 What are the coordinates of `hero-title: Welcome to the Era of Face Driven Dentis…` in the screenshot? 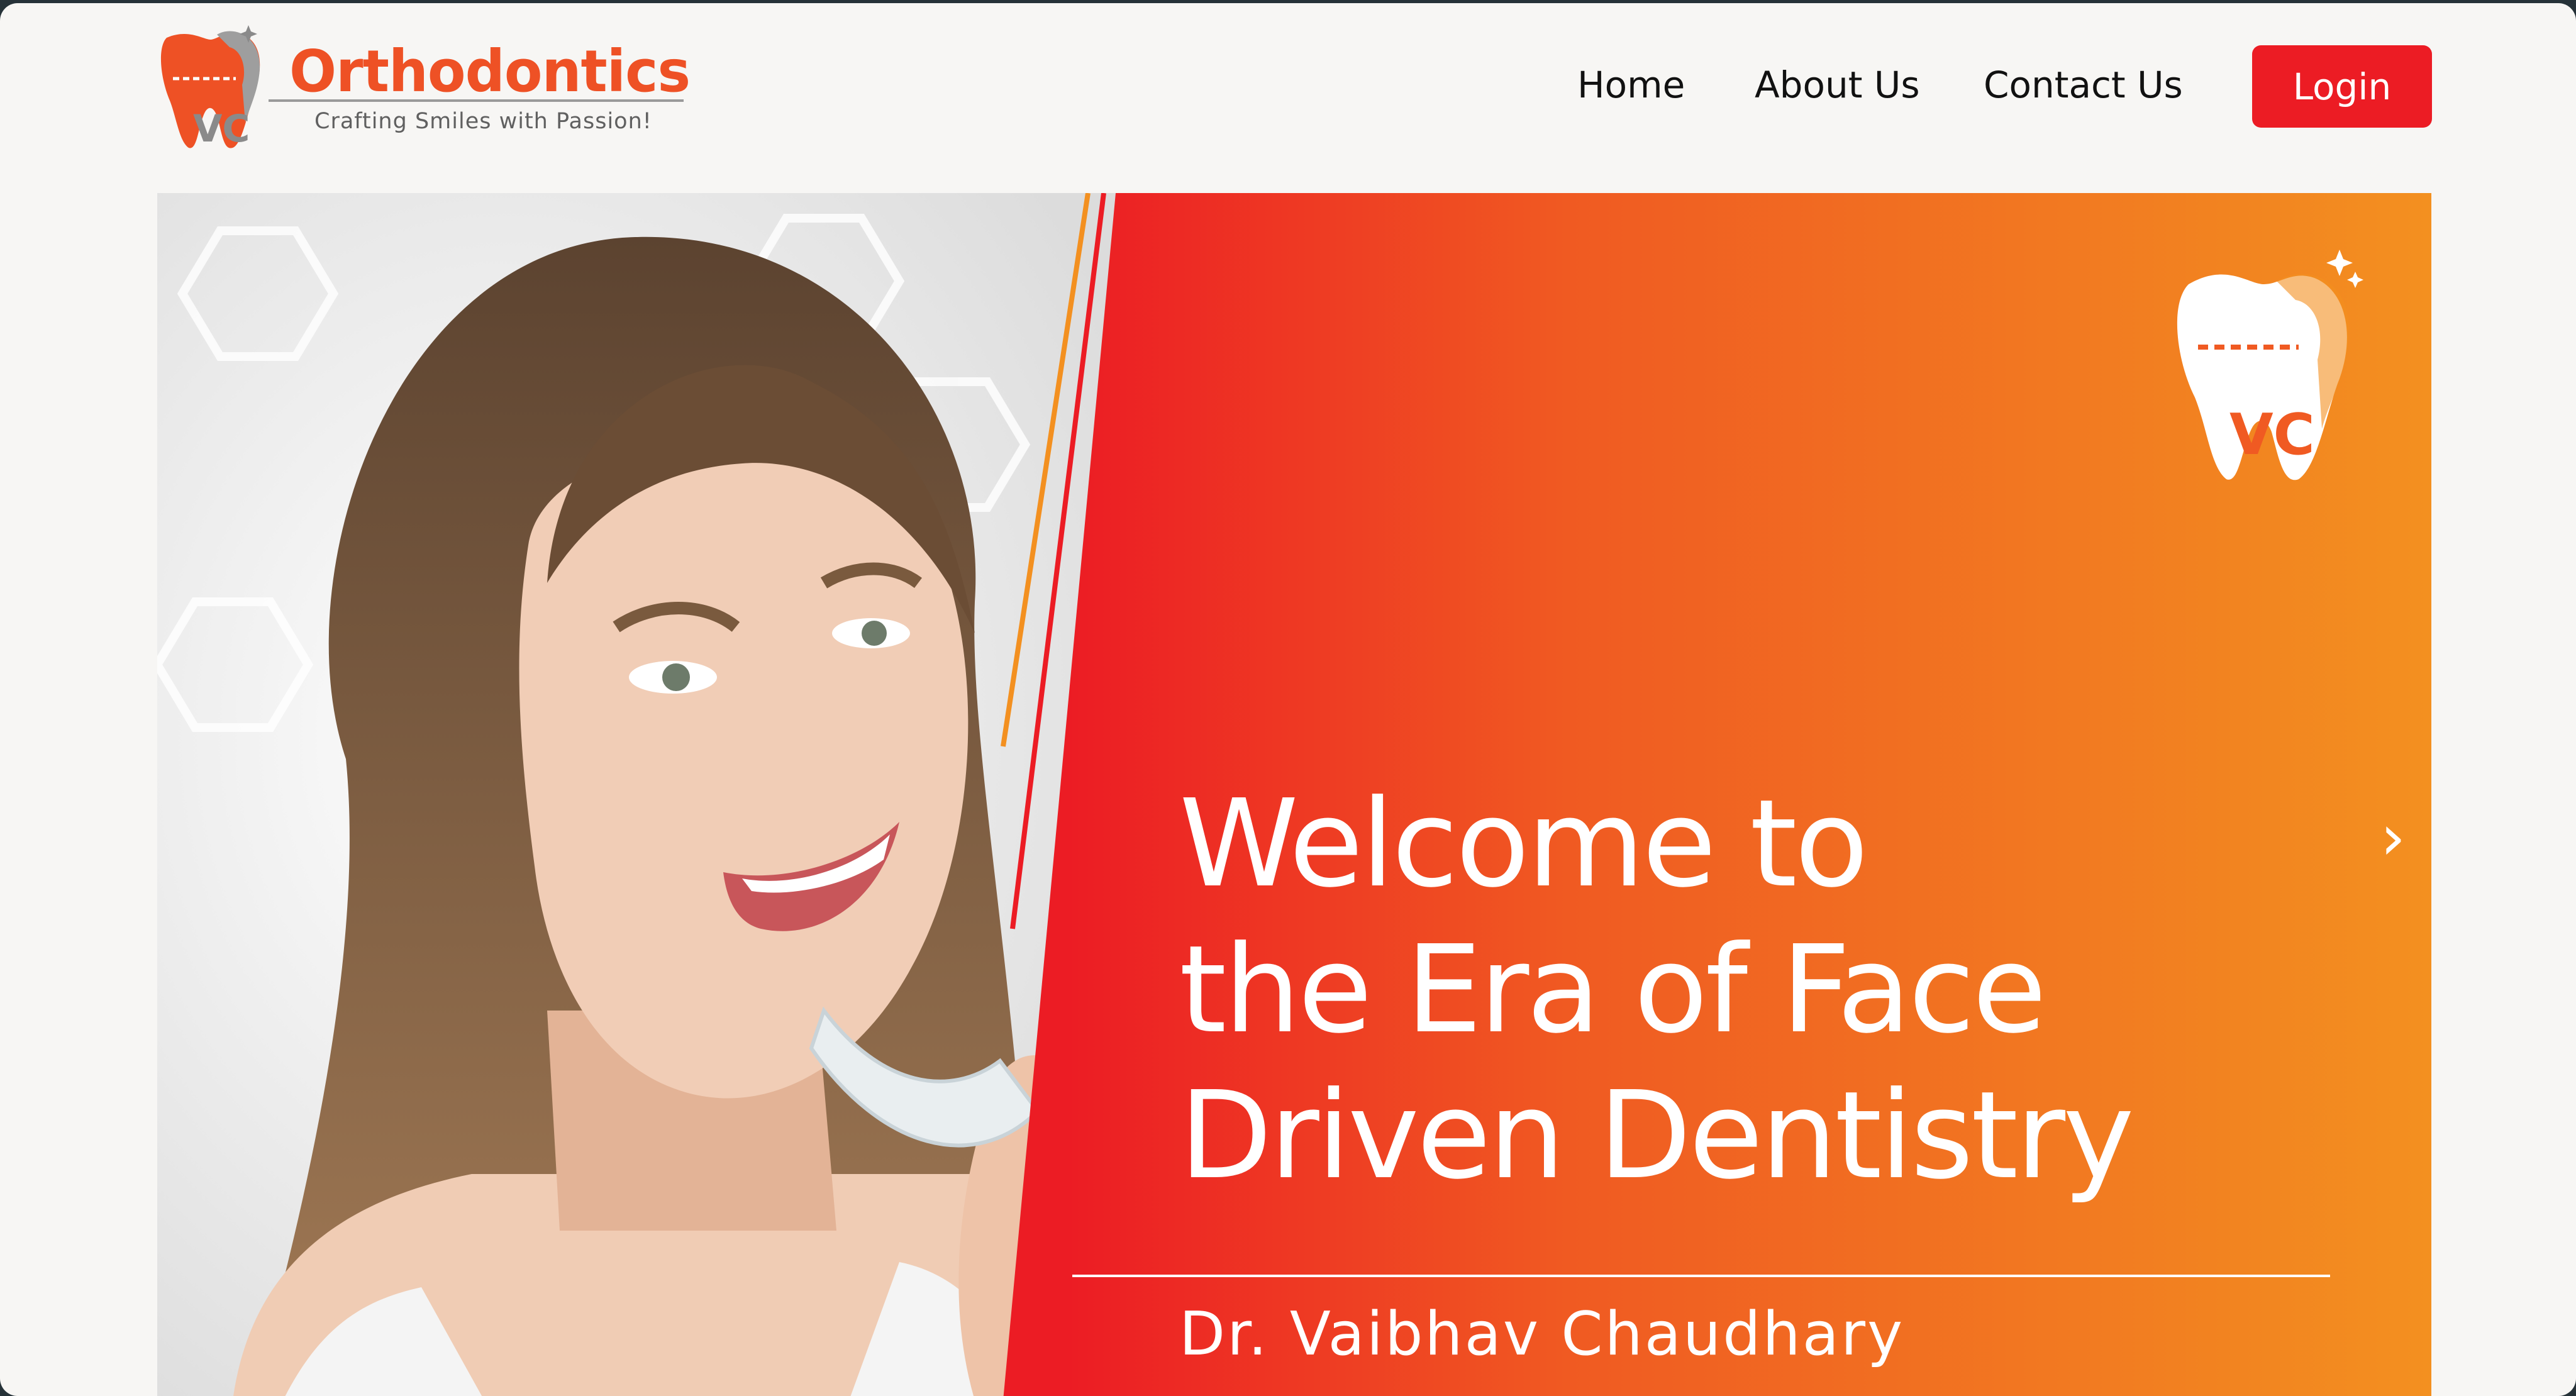 It's located at (1745, 990).